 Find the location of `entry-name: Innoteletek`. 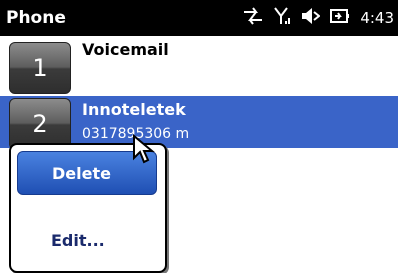

entry-name: Innoteletek is located at coordinates (134, 109).